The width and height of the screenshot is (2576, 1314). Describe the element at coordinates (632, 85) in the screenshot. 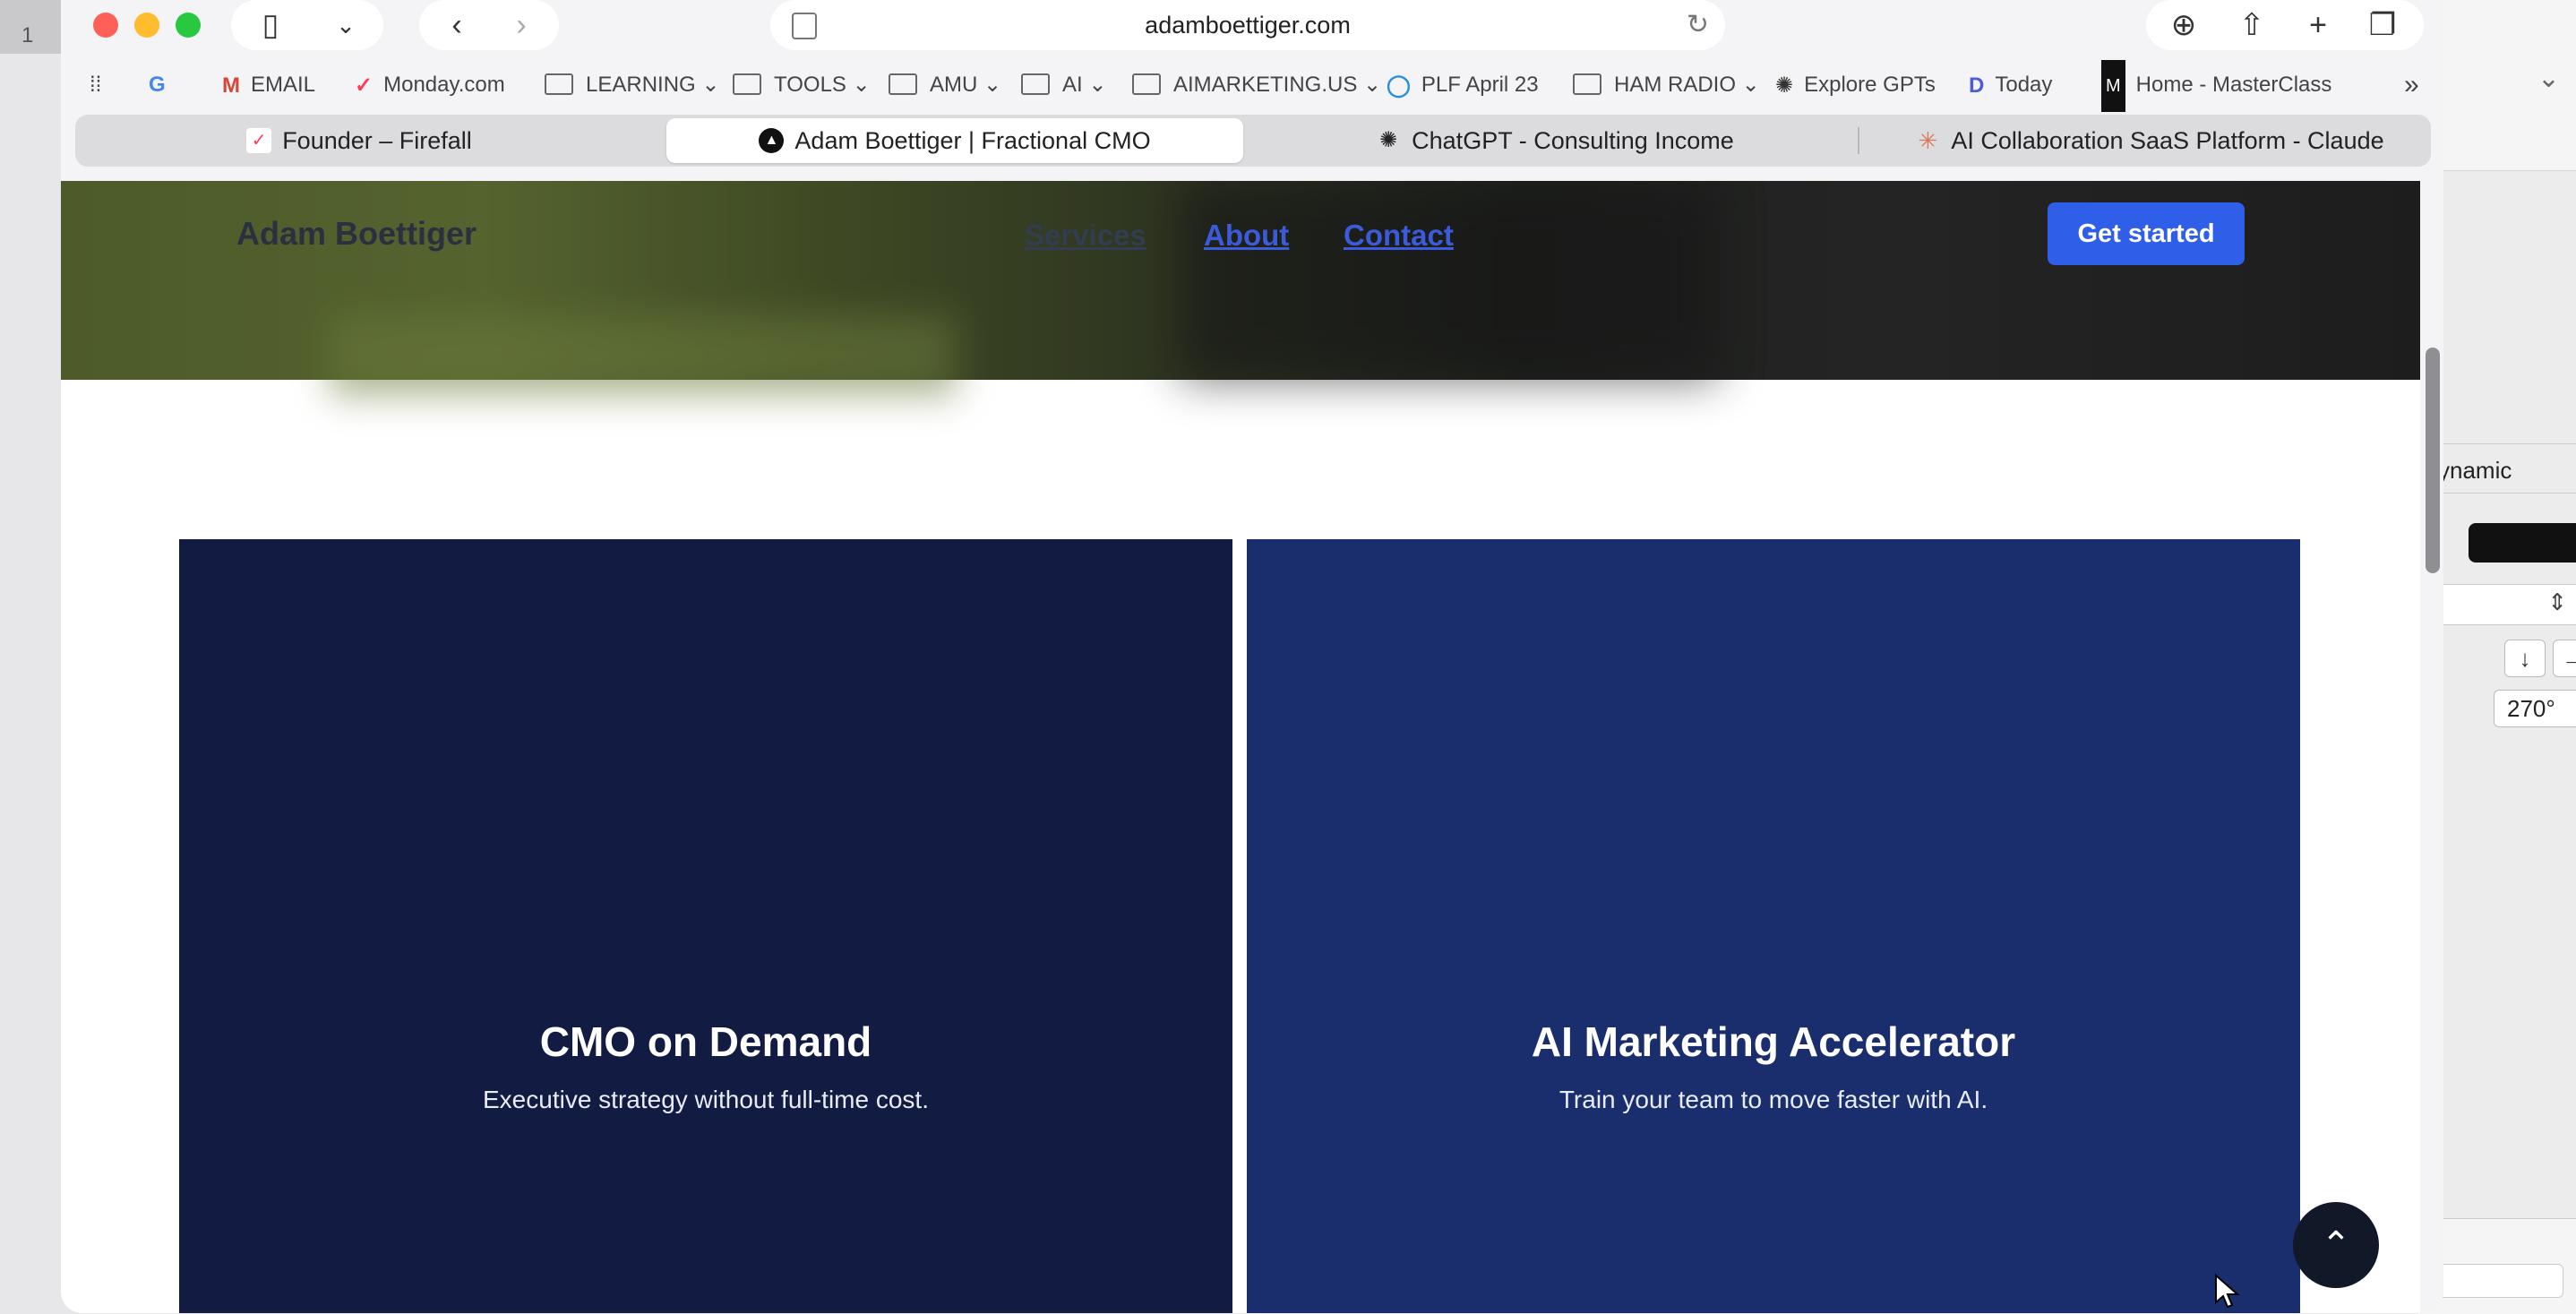

I see `bookmark-learning: LEARNING ⌄` at that location.